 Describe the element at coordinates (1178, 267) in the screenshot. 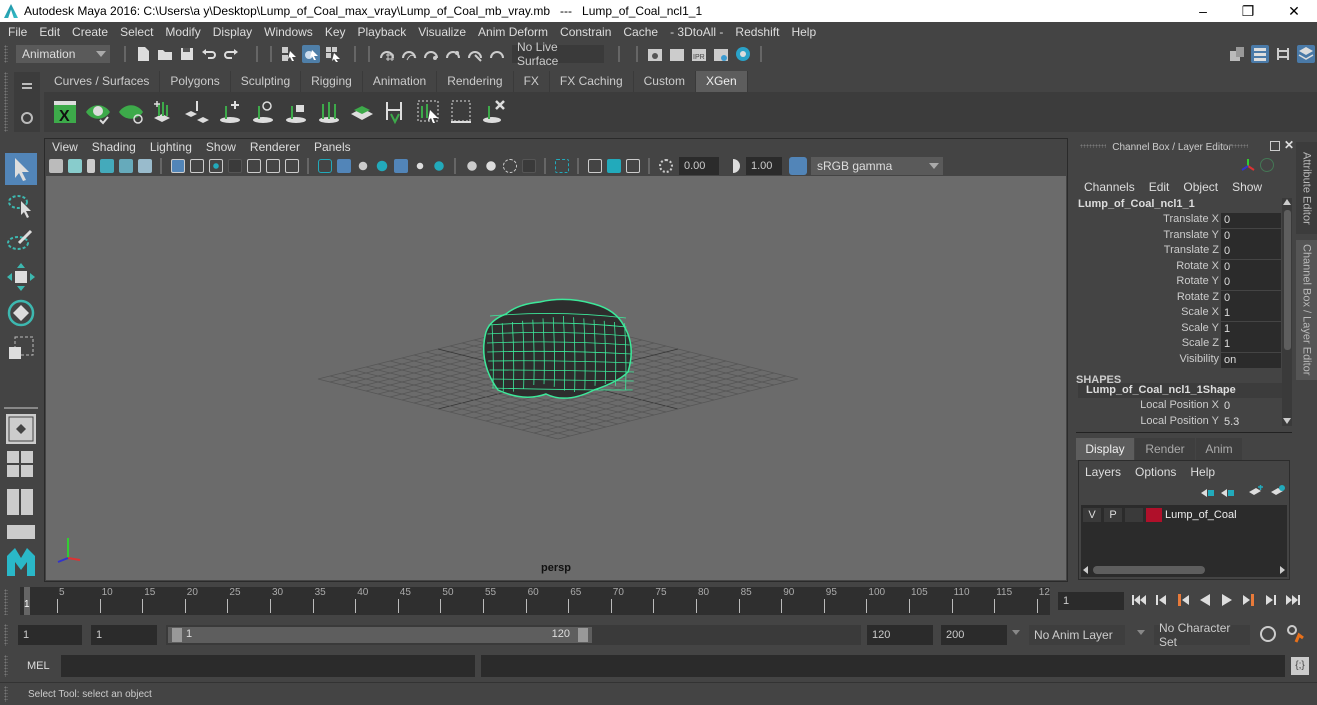

I see `channel-row: Rotate X0` at that location.